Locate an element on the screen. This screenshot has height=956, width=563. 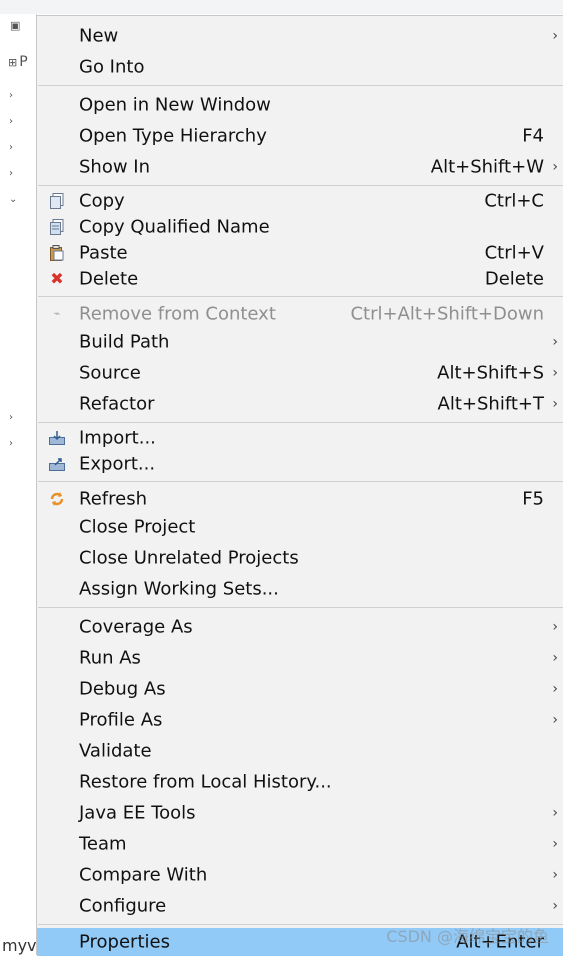
menu-item-paste: Paste Ctrl+V is located at coordinates (300, 253).